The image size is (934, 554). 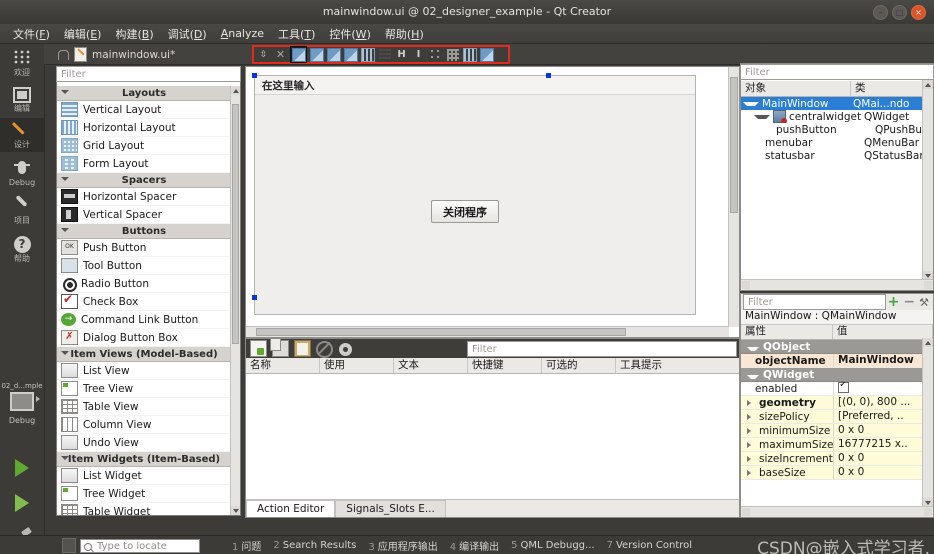 What do you see at coordinates (246, 545) in the screenshot?
I see `output-pane-button: 1 问题` at bounding box center [246, 545].